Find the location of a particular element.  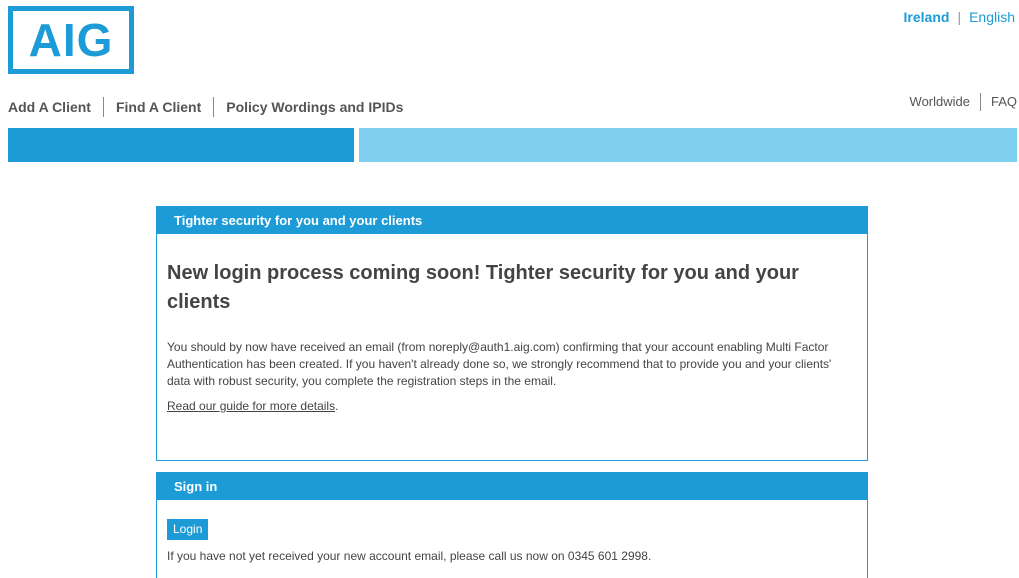

nav-worldwide: Worldwide is located at coordinates (940, 102).